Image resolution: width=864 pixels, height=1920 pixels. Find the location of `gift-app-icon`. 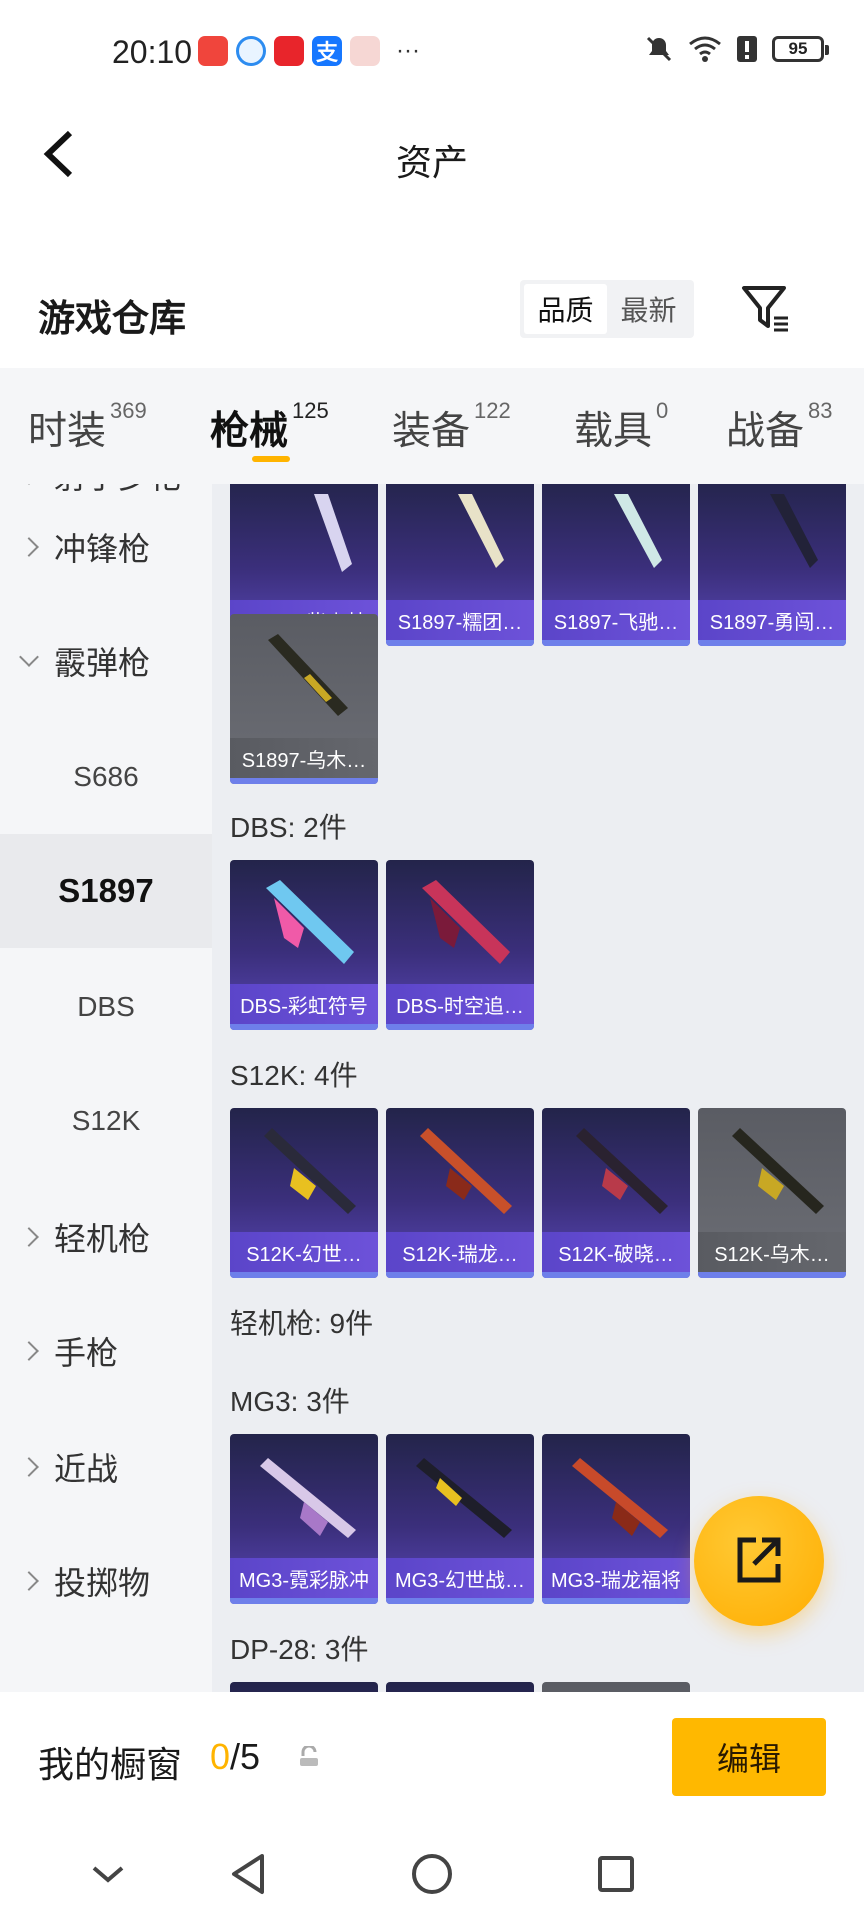

gift-app-icon is located at coordinates (289, 51).